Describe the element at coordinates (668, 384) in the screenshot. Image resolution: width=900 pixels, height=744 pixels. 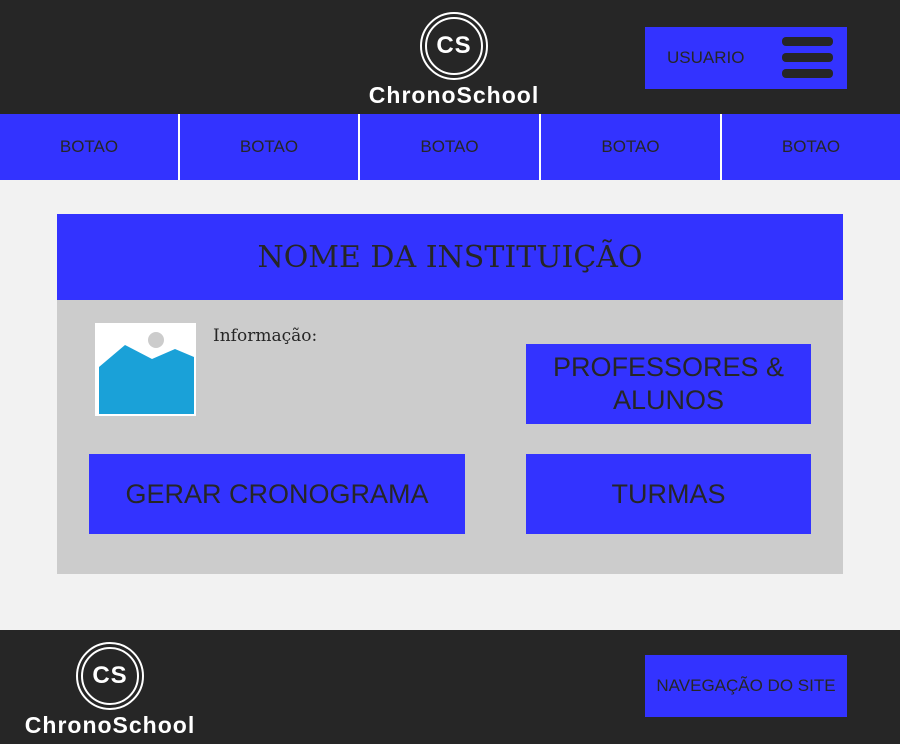
I see `professores-alunos-button: PROFESSORES & ALUNOS` at that location.